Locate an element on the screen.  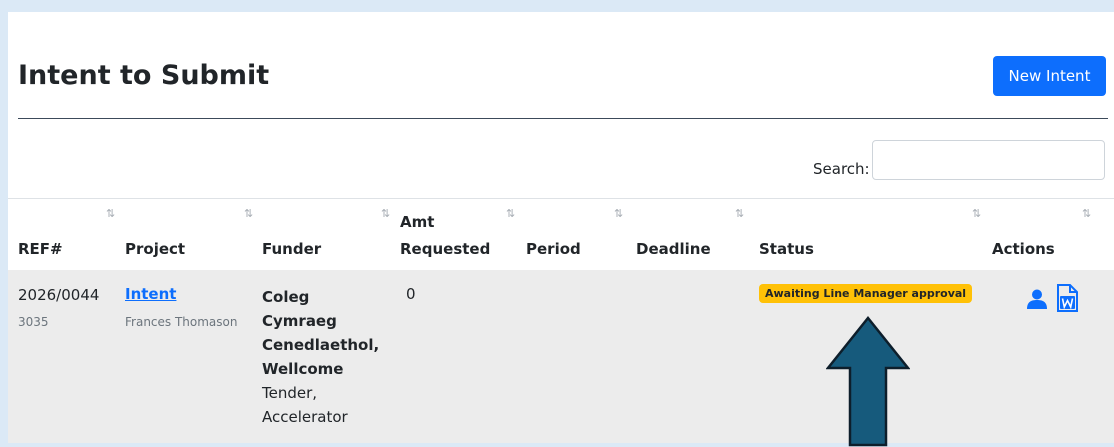
search-label: Search: is located at coordinates (841, 169).